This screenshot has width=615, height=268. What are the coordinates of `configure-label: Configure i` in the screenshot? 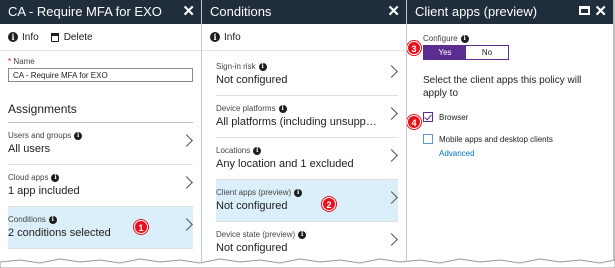 It's located at (513, 38).